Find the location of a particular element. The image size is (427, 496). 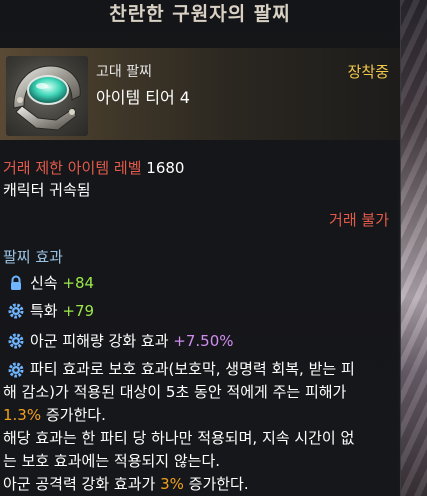

item-name: 찬란한 구원자의 팔찌 is located at coordinates (200, 14).